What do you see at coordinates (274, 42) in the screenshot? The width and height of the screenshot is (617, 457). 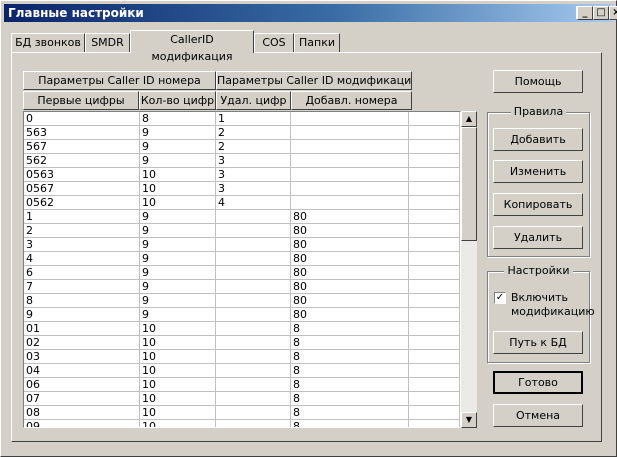 I see `tab-cos: COS` at bounding box center [274, 42].